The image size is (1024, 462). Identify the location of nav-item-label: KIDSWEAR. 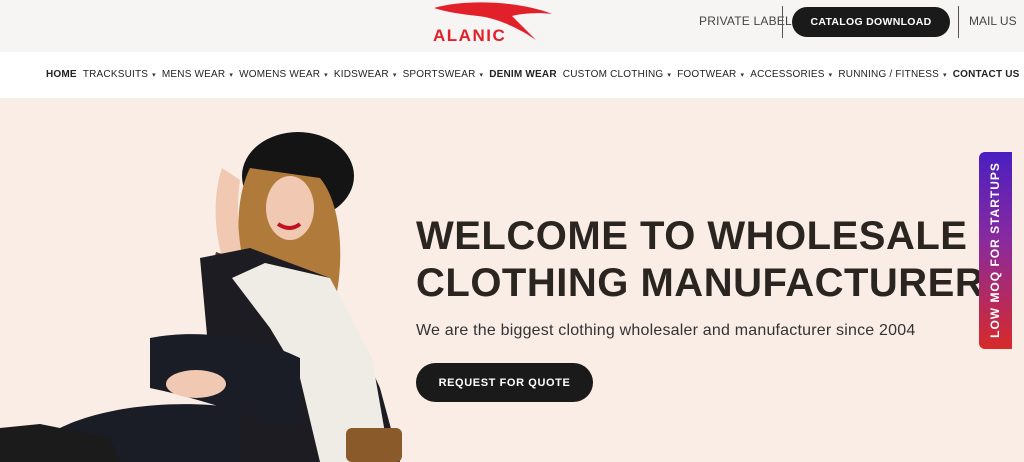
(361, 74).